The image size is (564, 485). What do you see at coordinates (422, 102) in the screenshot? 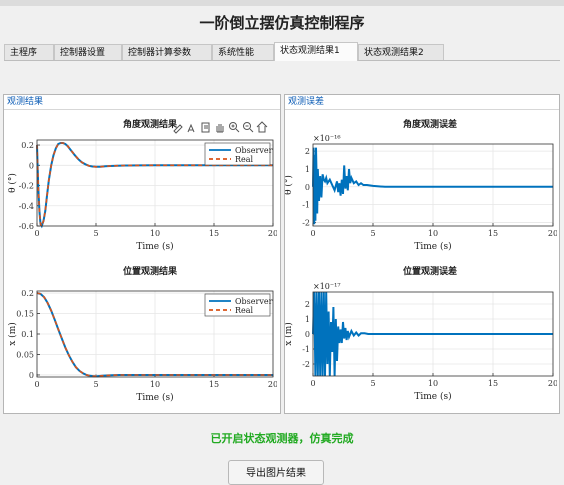
I see `observation-error-panel-title: 观测误差` at bounding box center [422, 102].